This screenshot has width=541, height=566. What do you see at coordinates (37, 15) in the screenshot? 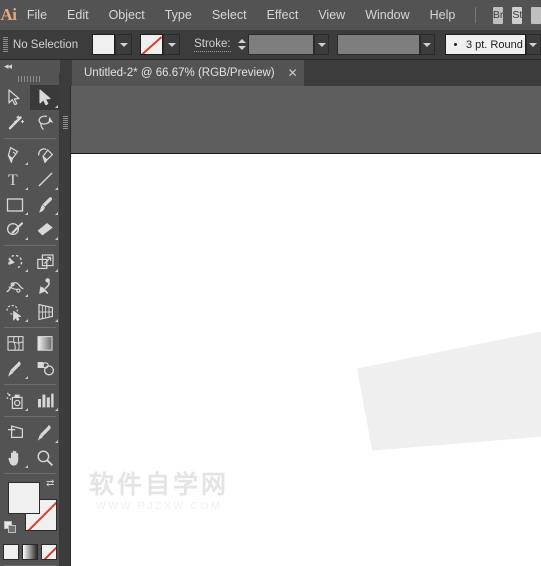
I see `menu-file: File` at bounding box center [37, 15].